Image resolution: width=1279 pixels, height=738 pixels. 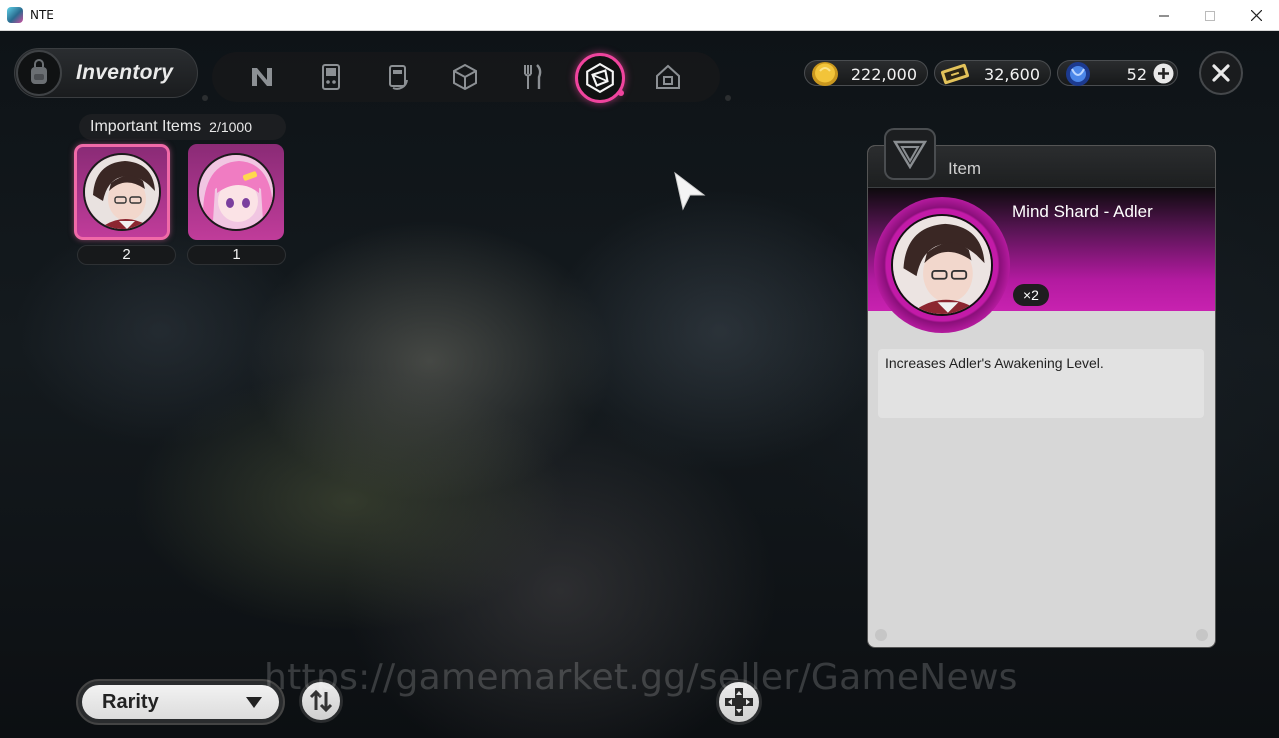 What do you see at coordinates (42, 15) in the screenshot?
I see `window-title: NTE` at bounding box center [42, 15].